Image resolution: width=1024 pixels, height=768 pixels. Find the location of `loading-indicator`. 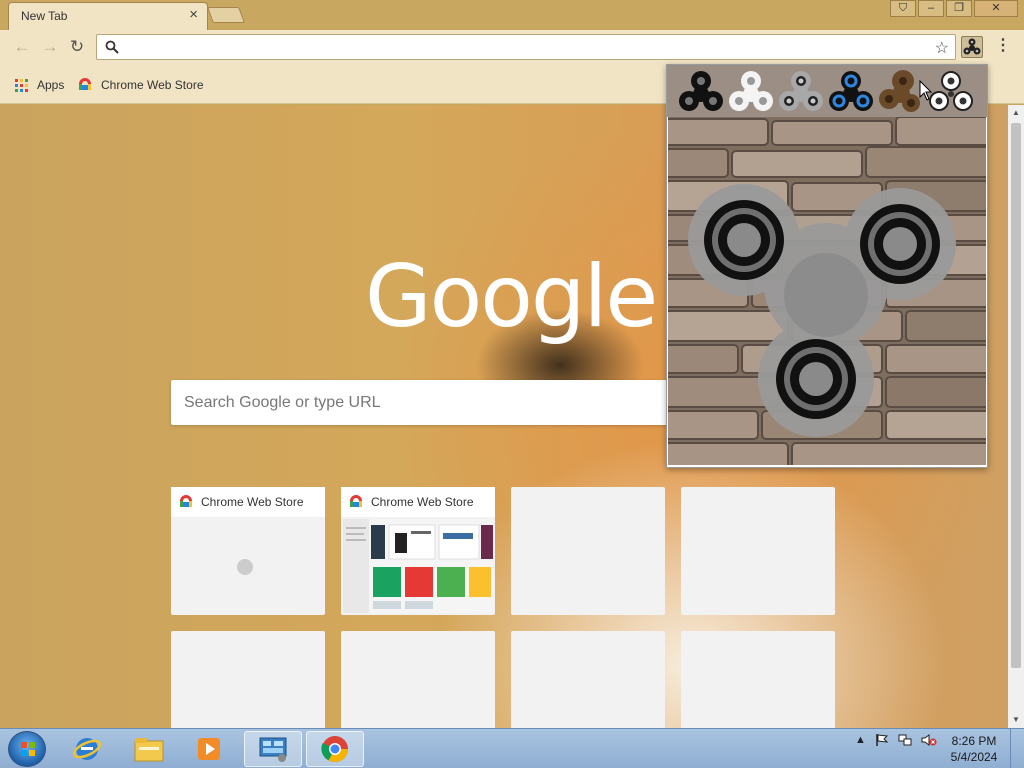

loading-indicator is located at coordinates (245, 567).